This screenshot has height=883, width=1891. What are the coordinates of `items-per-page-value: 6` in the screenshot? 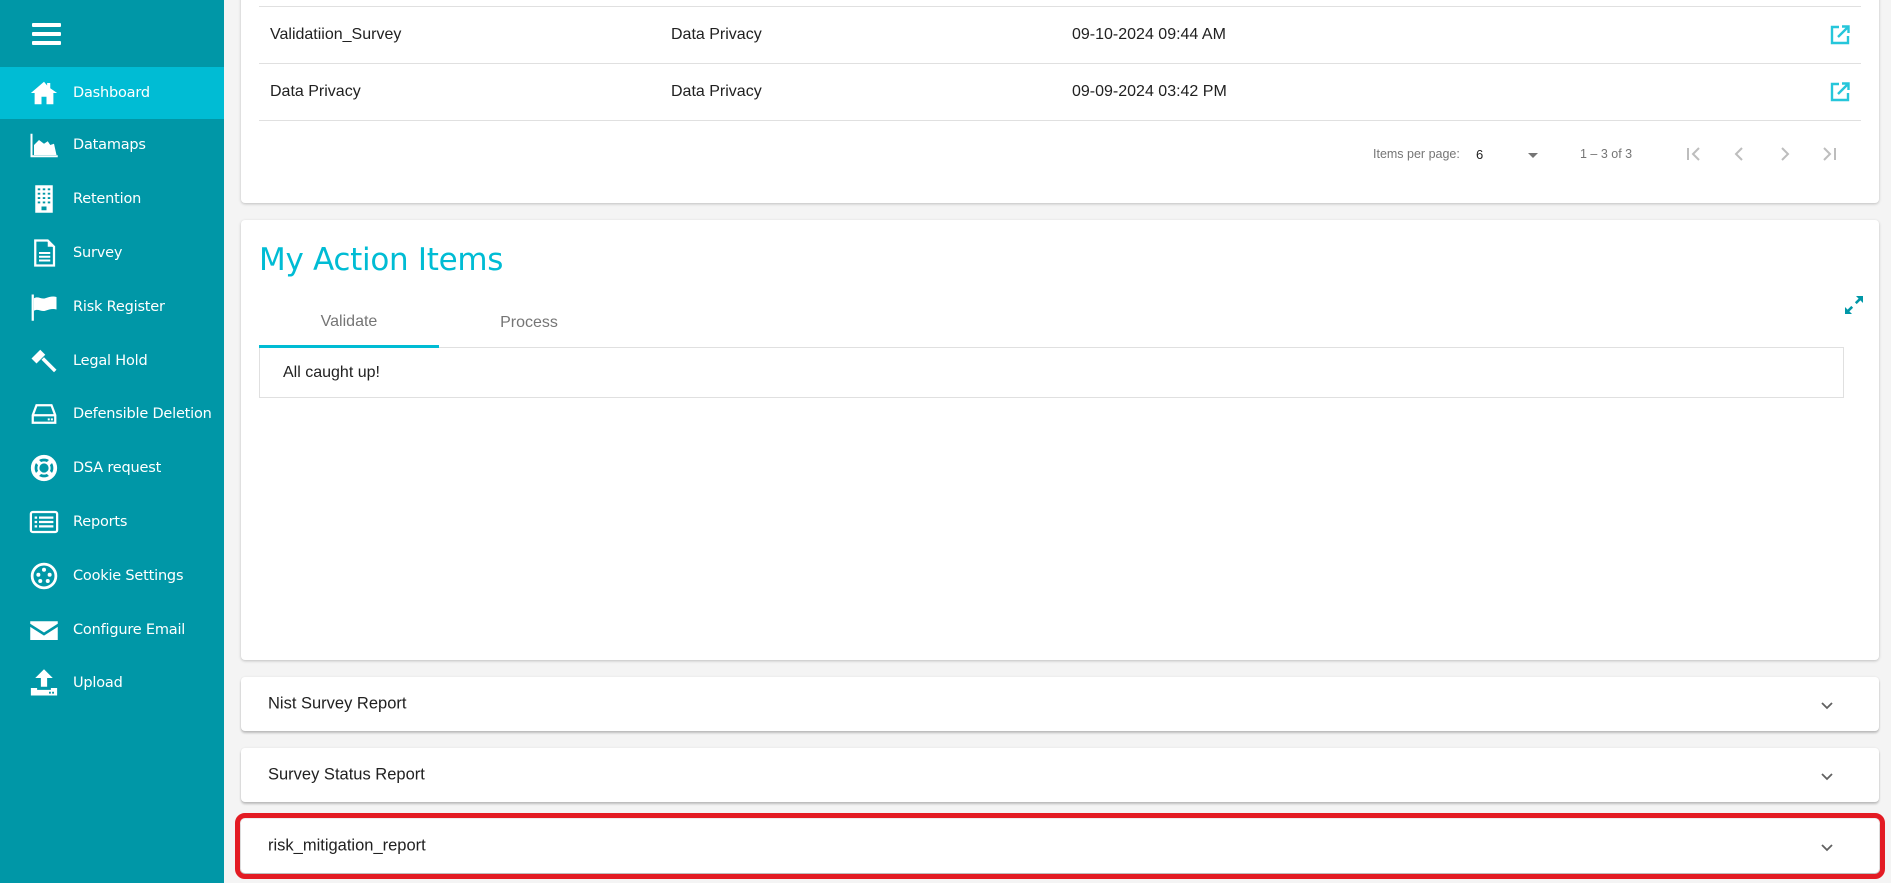 It's located at (1480, 154).